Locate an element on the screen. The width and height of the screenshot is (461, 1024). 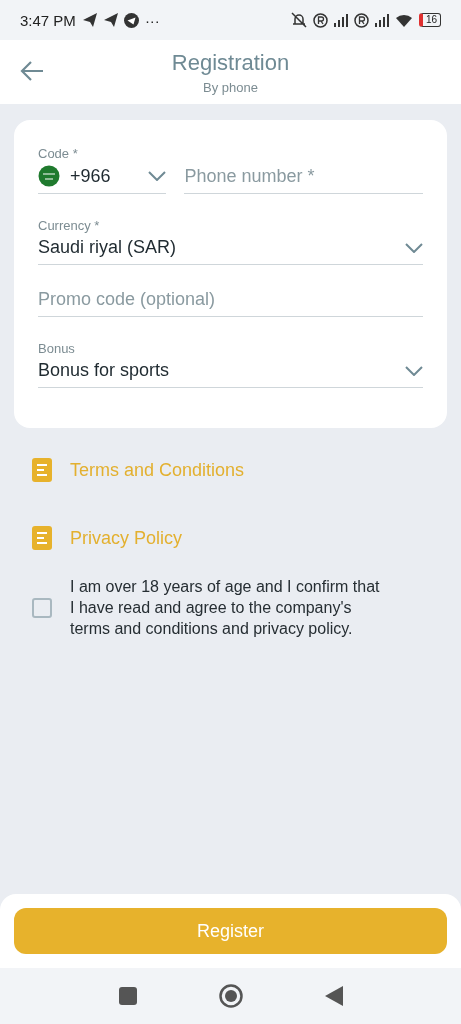
battery-indicator: 16 is located at coordinates (429, 20).